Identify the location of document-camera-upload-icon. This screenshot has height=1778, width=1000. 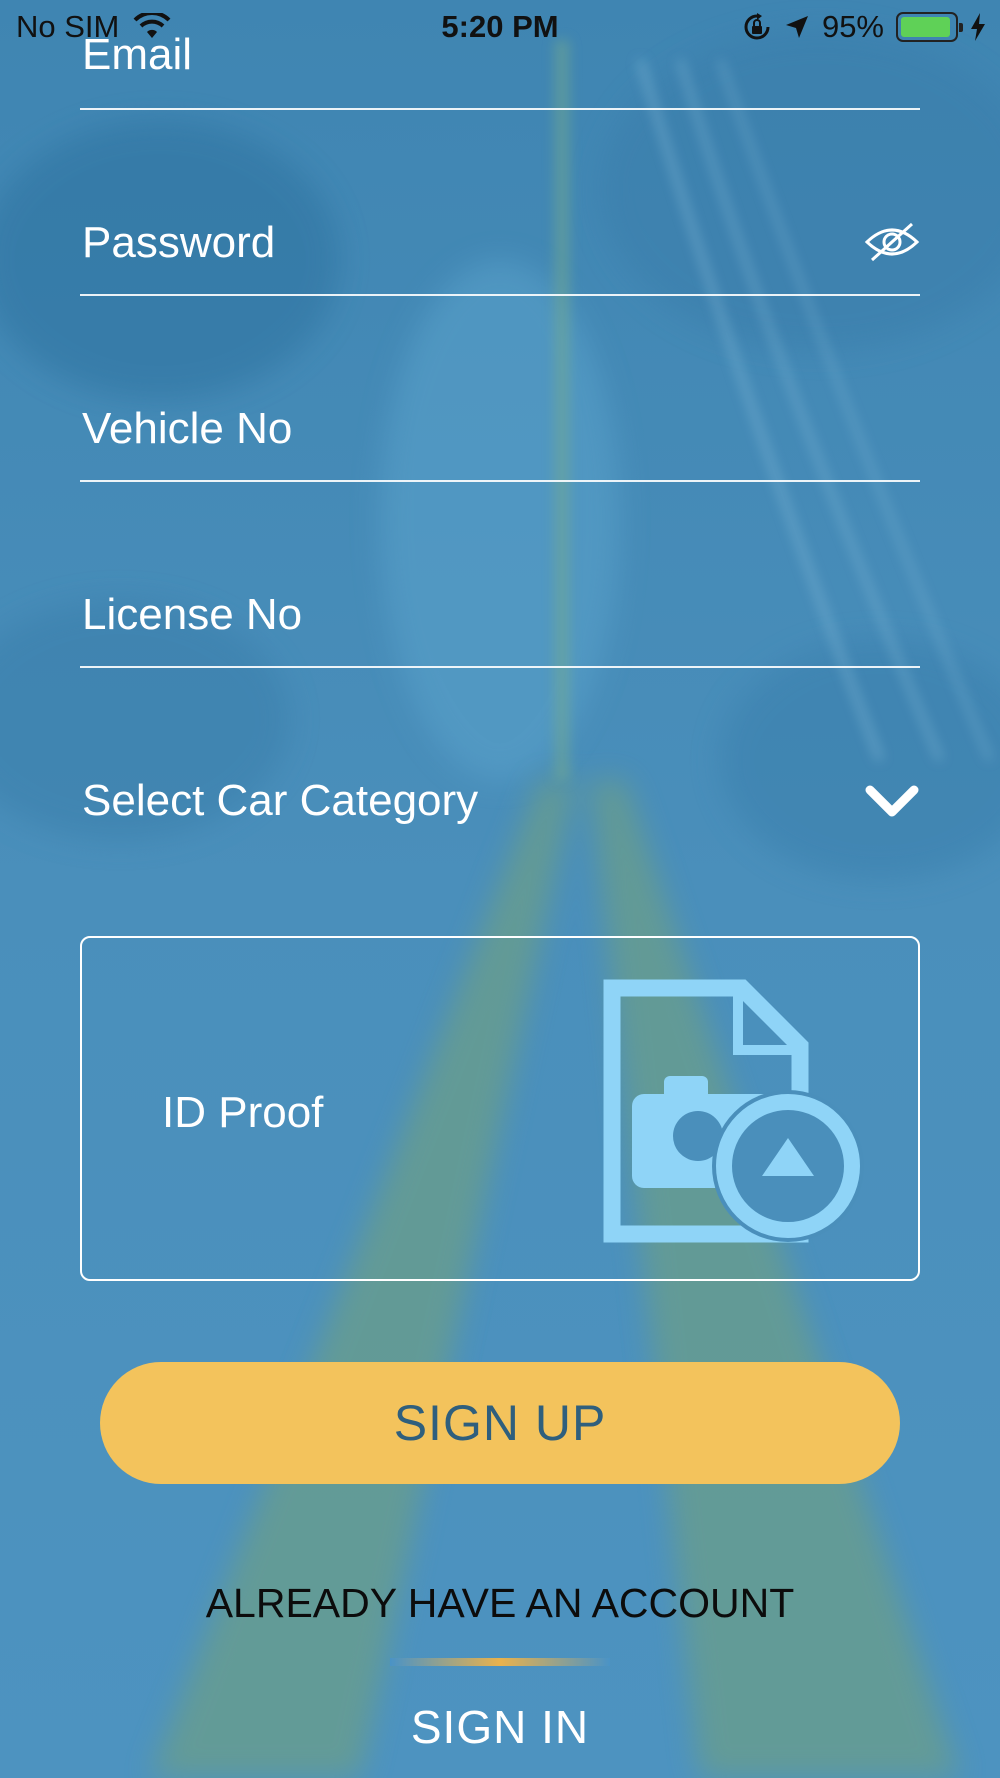
(735, 1111).